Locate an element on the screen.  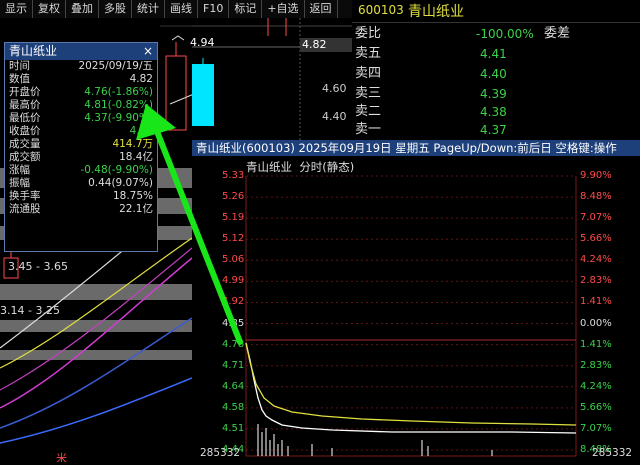
order-level-price: 4.40 is located at coordinates (493, 74).